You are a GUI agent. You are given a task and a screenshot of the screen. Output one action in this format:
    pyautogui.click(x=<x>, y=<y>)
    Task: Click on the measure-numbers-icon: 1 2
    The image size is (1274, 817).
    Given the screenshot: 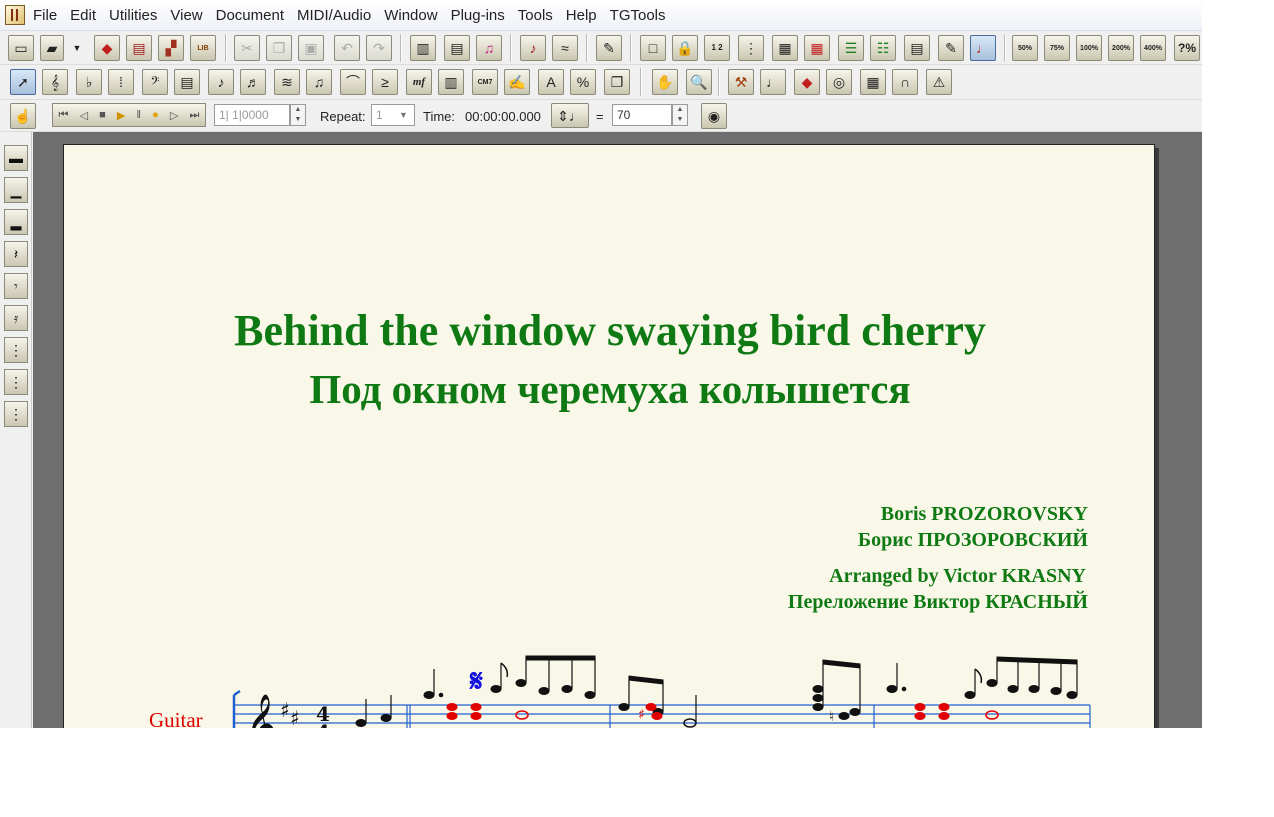 What is the action you would take?
    pyautogui.click(x=717, y=48)
    